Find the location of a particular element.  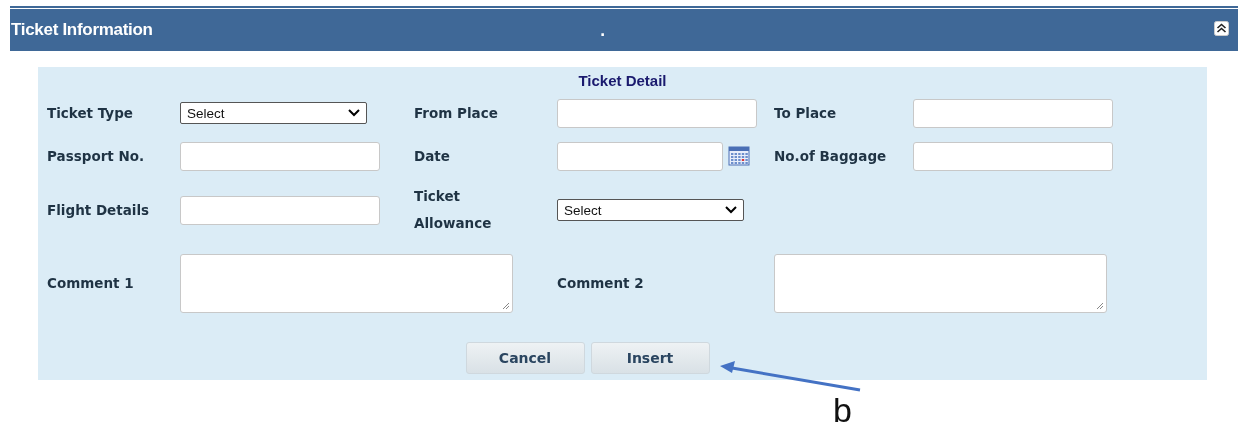

section-title: Ticket Information is located at coordinates (81, 30).